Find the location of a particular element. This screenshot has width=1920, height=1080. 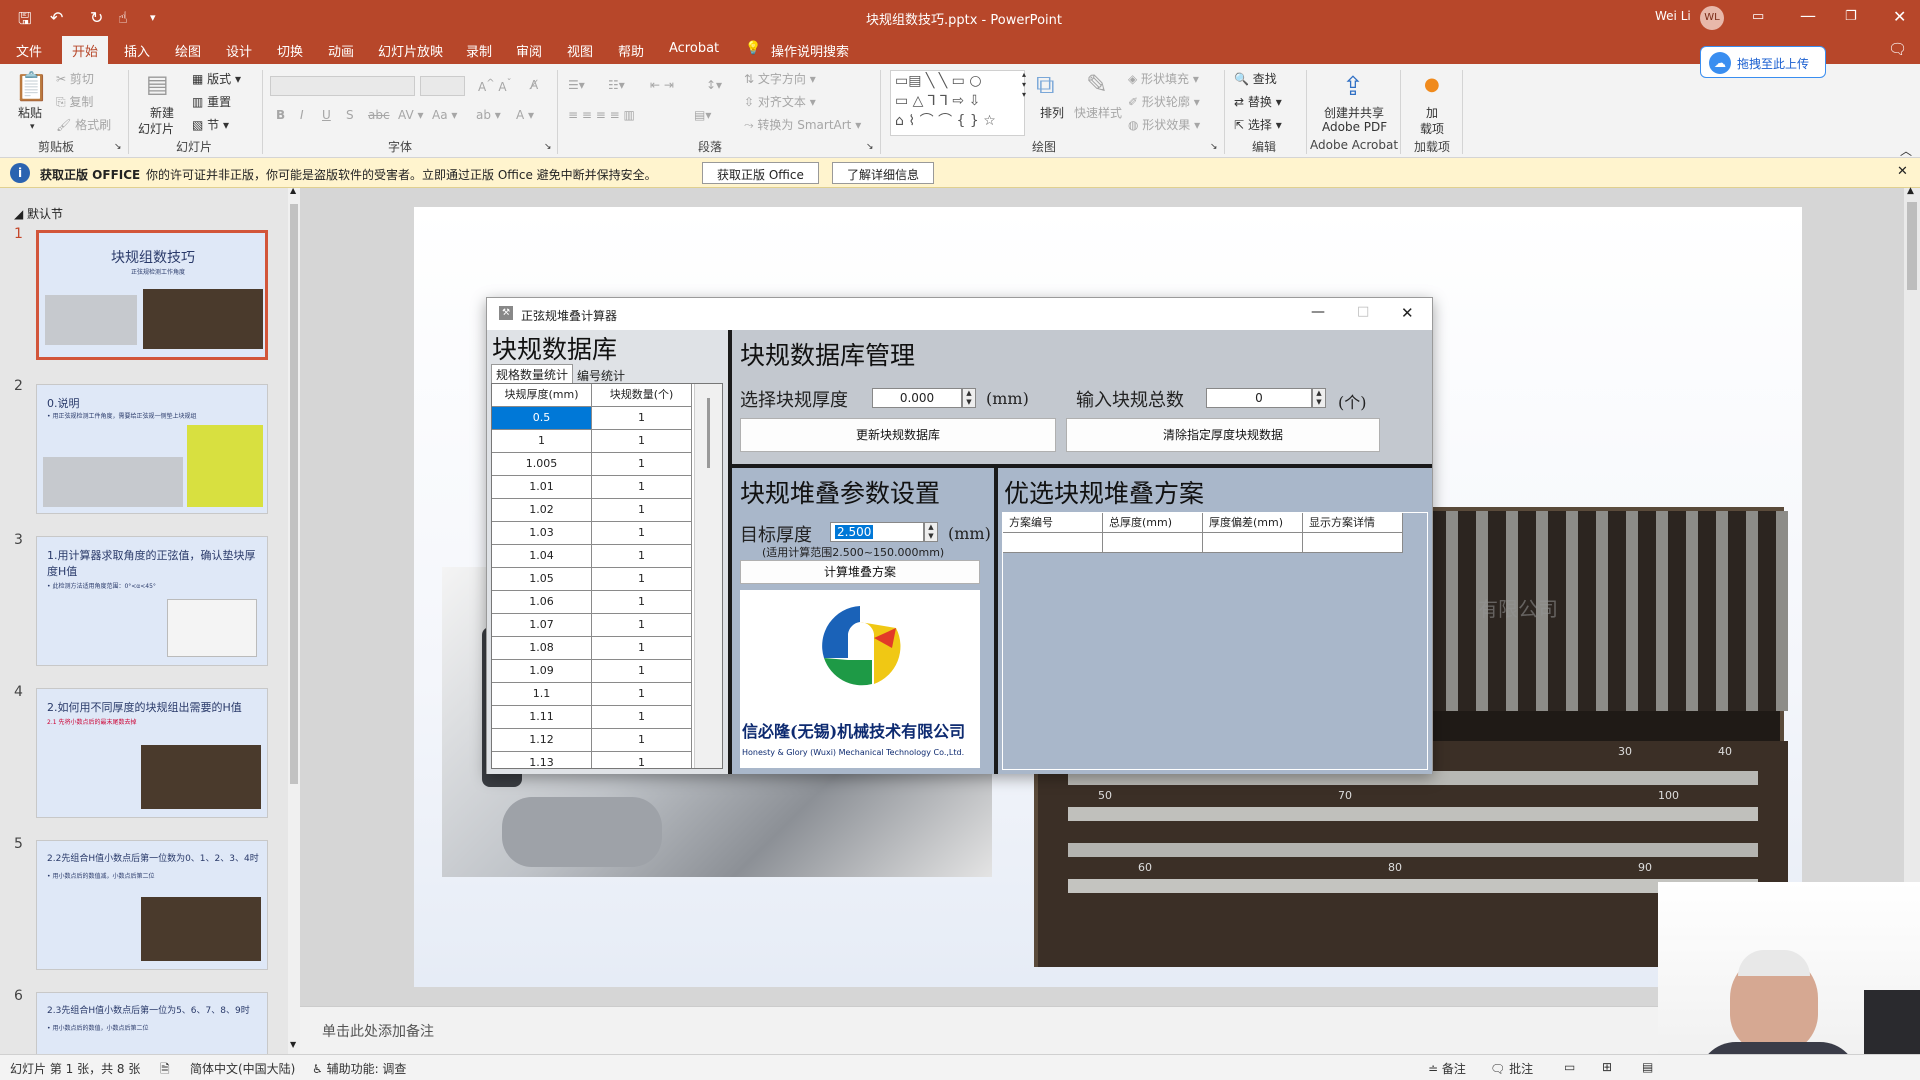

tab-transitions: 切换 is located at coordinates (290, 50).